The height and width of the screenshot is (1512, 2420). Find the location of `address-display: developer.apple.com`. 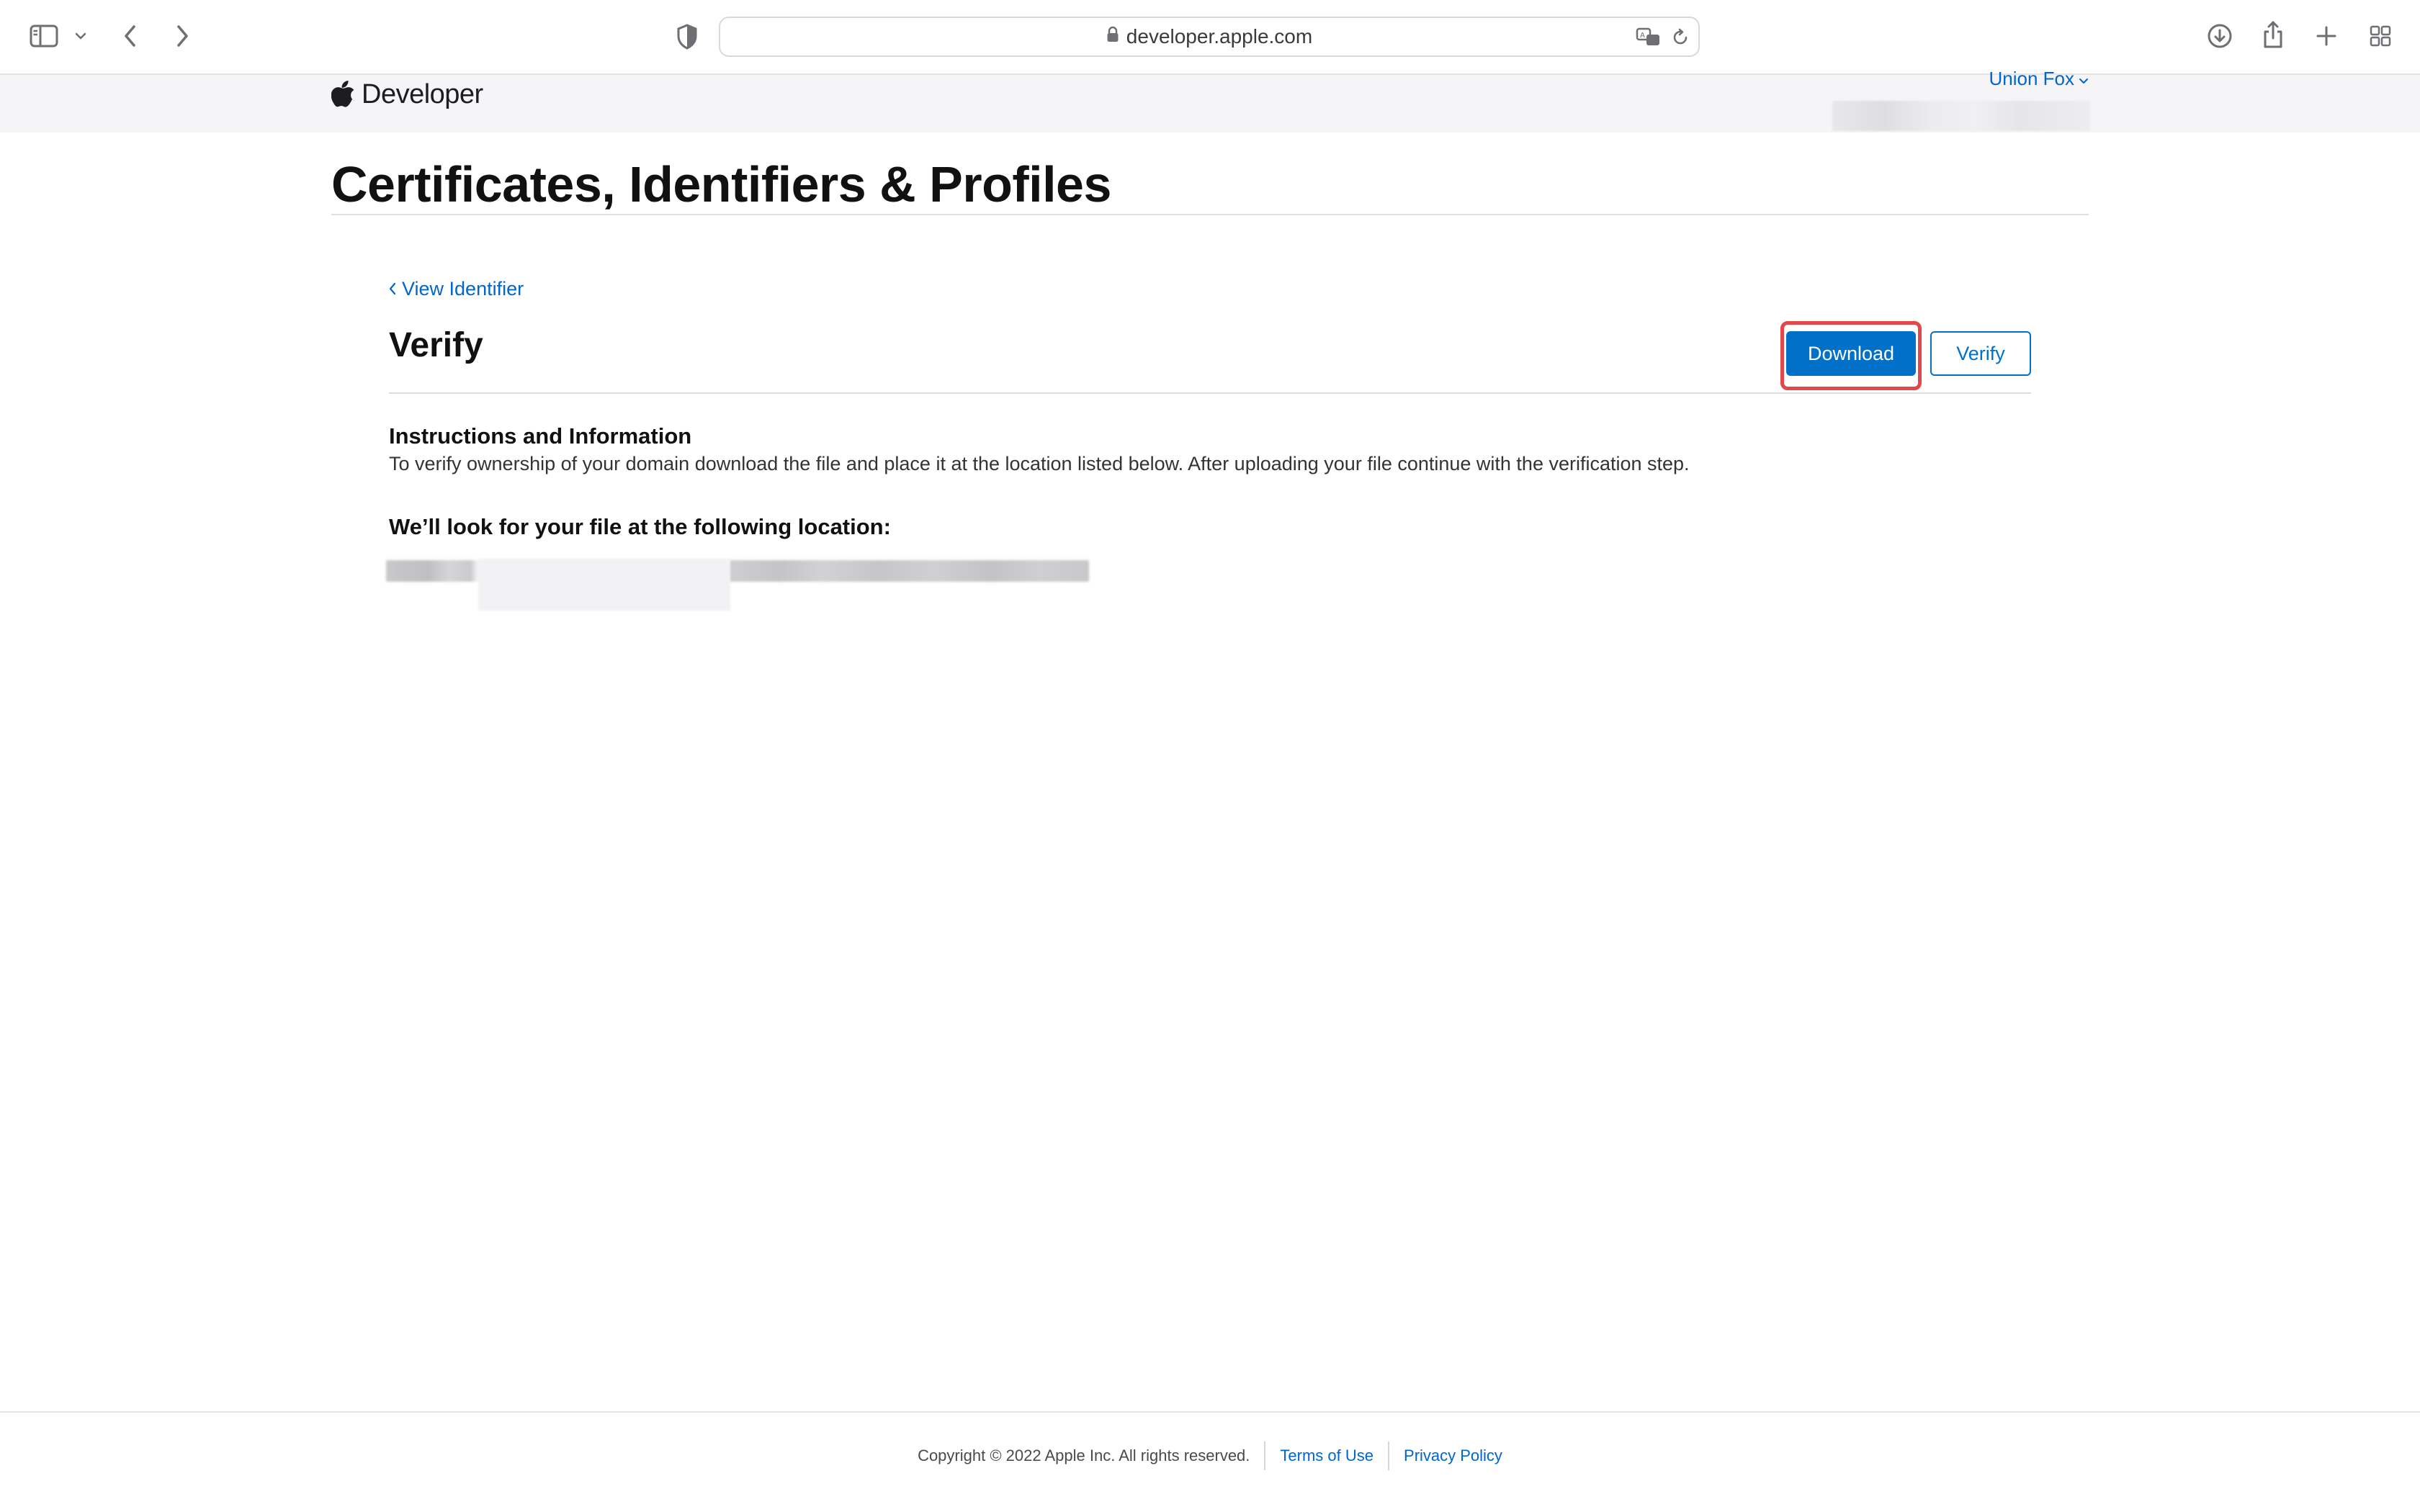

address-display: developer.apple.com is located at coordinates (1209, 36).